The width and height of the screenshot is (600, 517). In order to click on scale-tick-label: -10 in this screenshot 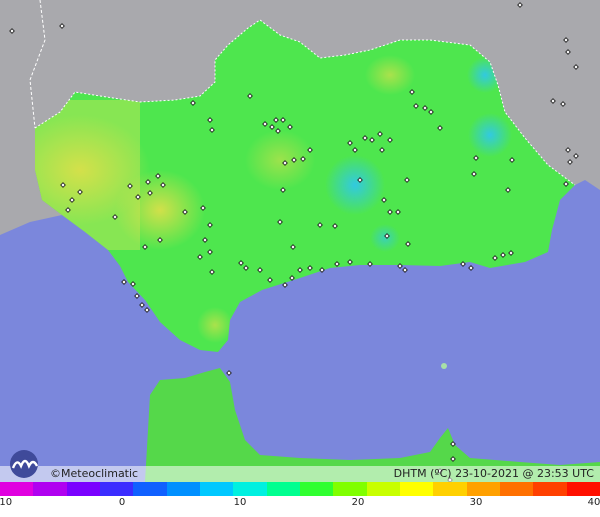, I will do `click(6, 502)`.